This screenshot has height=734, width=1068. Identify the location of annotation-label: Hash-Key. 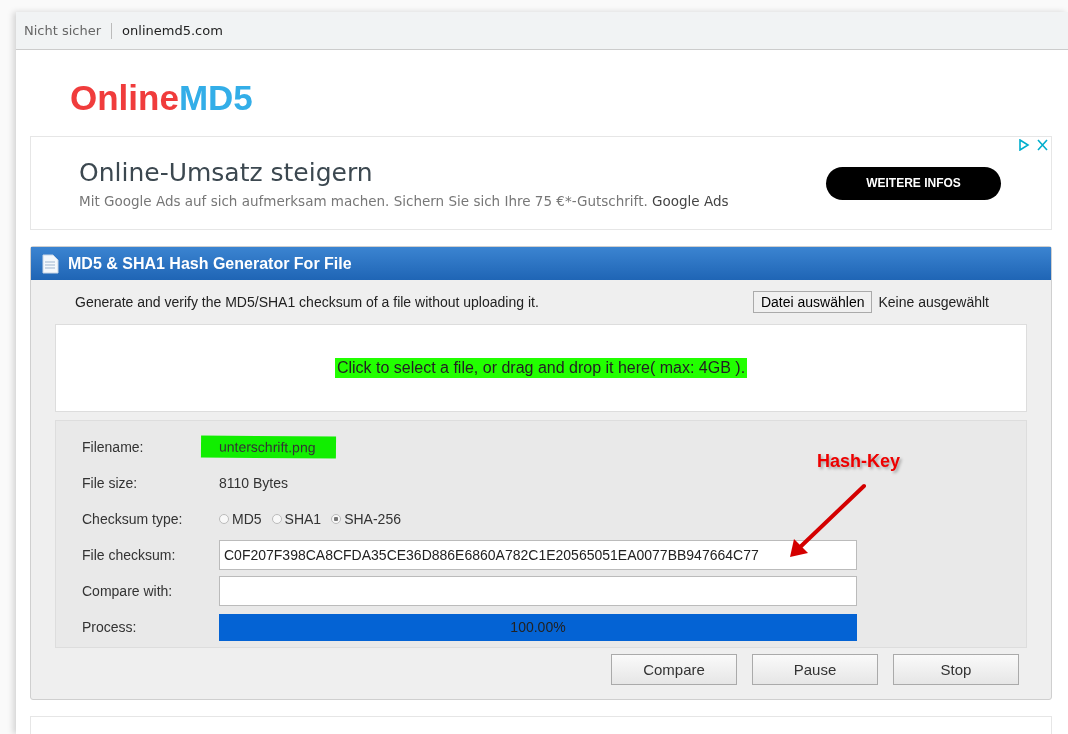
(859, 461).